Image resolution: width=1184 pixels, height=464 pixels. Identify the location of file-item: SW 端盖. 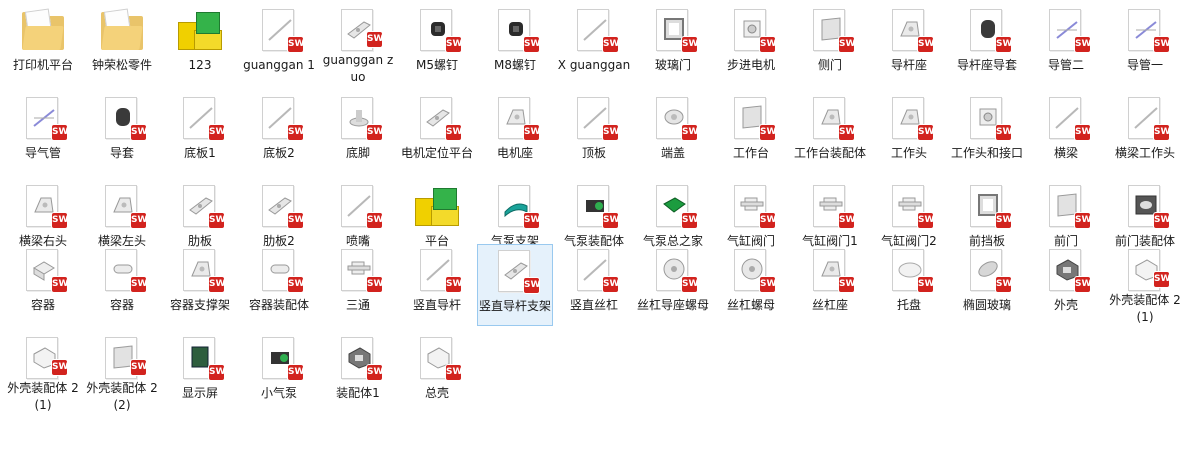
(673, 133).